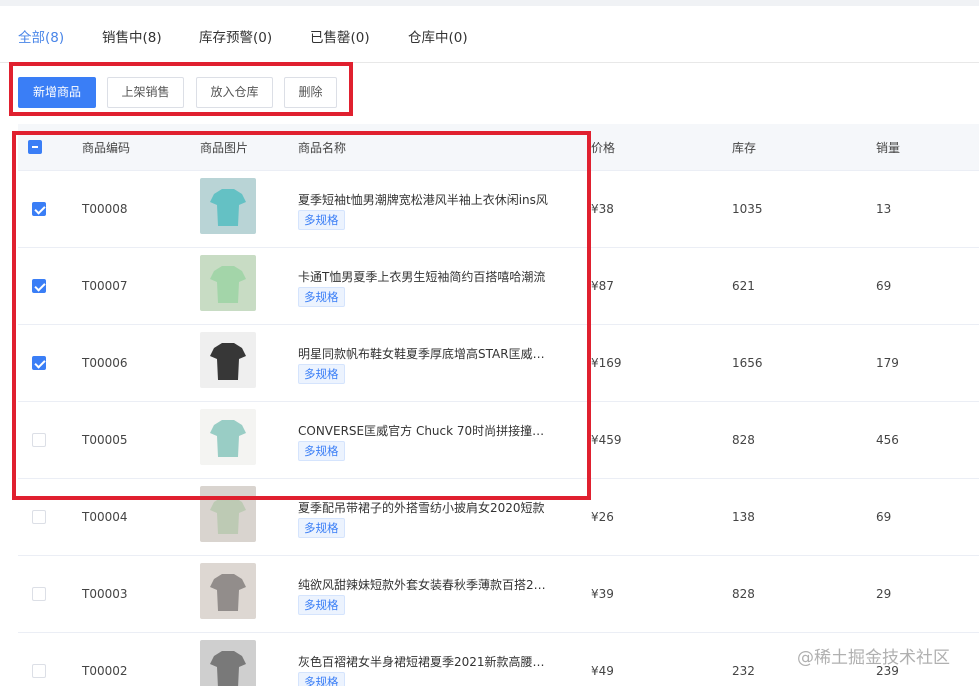  I want to click on column-header-price: 价格, so click(603, 148).